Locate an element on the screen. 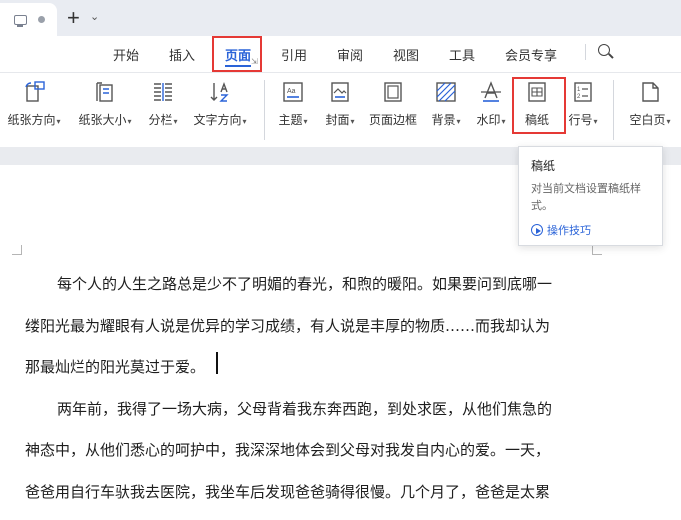 This screenshot has width=681, height=520. monitor-icon is located at coordinates (20, 21).